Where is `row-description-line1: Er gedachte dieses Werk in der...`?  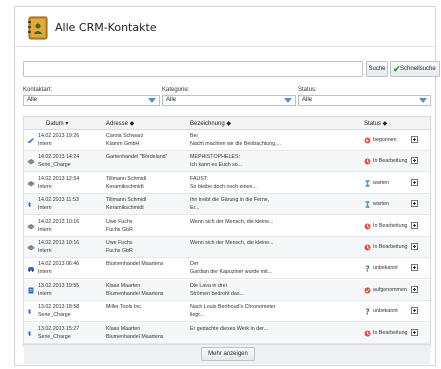
row-description-line1: Er gedachte dieses Werk in der... is located at coordinates (229, 328).